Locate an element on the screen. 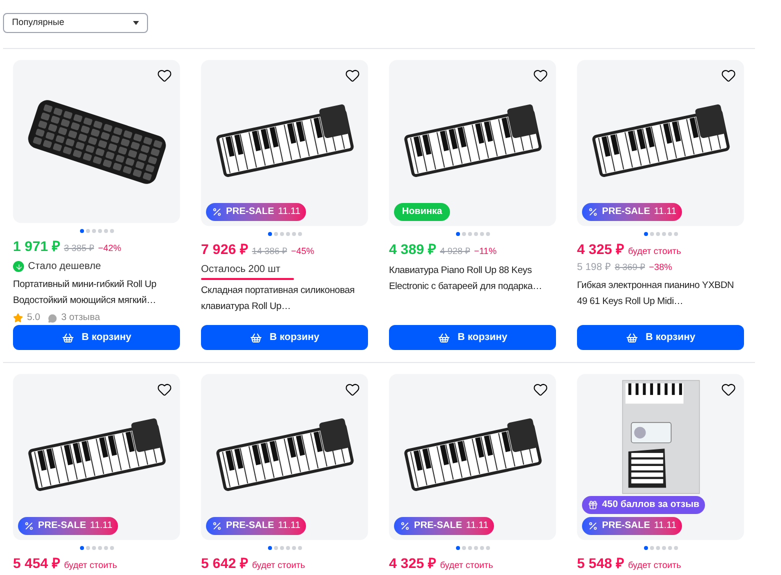 The image size is (781, 575). points-badge: 450 баллов за отзыв is located at coordinates (644, 505).